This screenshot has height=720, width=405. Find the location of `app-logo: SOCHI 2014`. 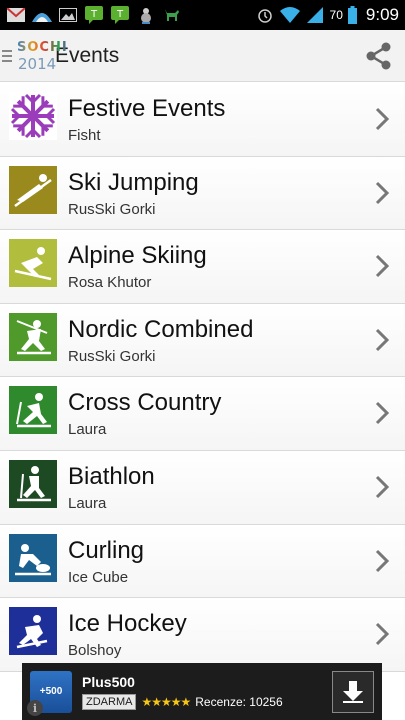

app-logo: SOCHI 2014 is located at coordinates (41, 56).